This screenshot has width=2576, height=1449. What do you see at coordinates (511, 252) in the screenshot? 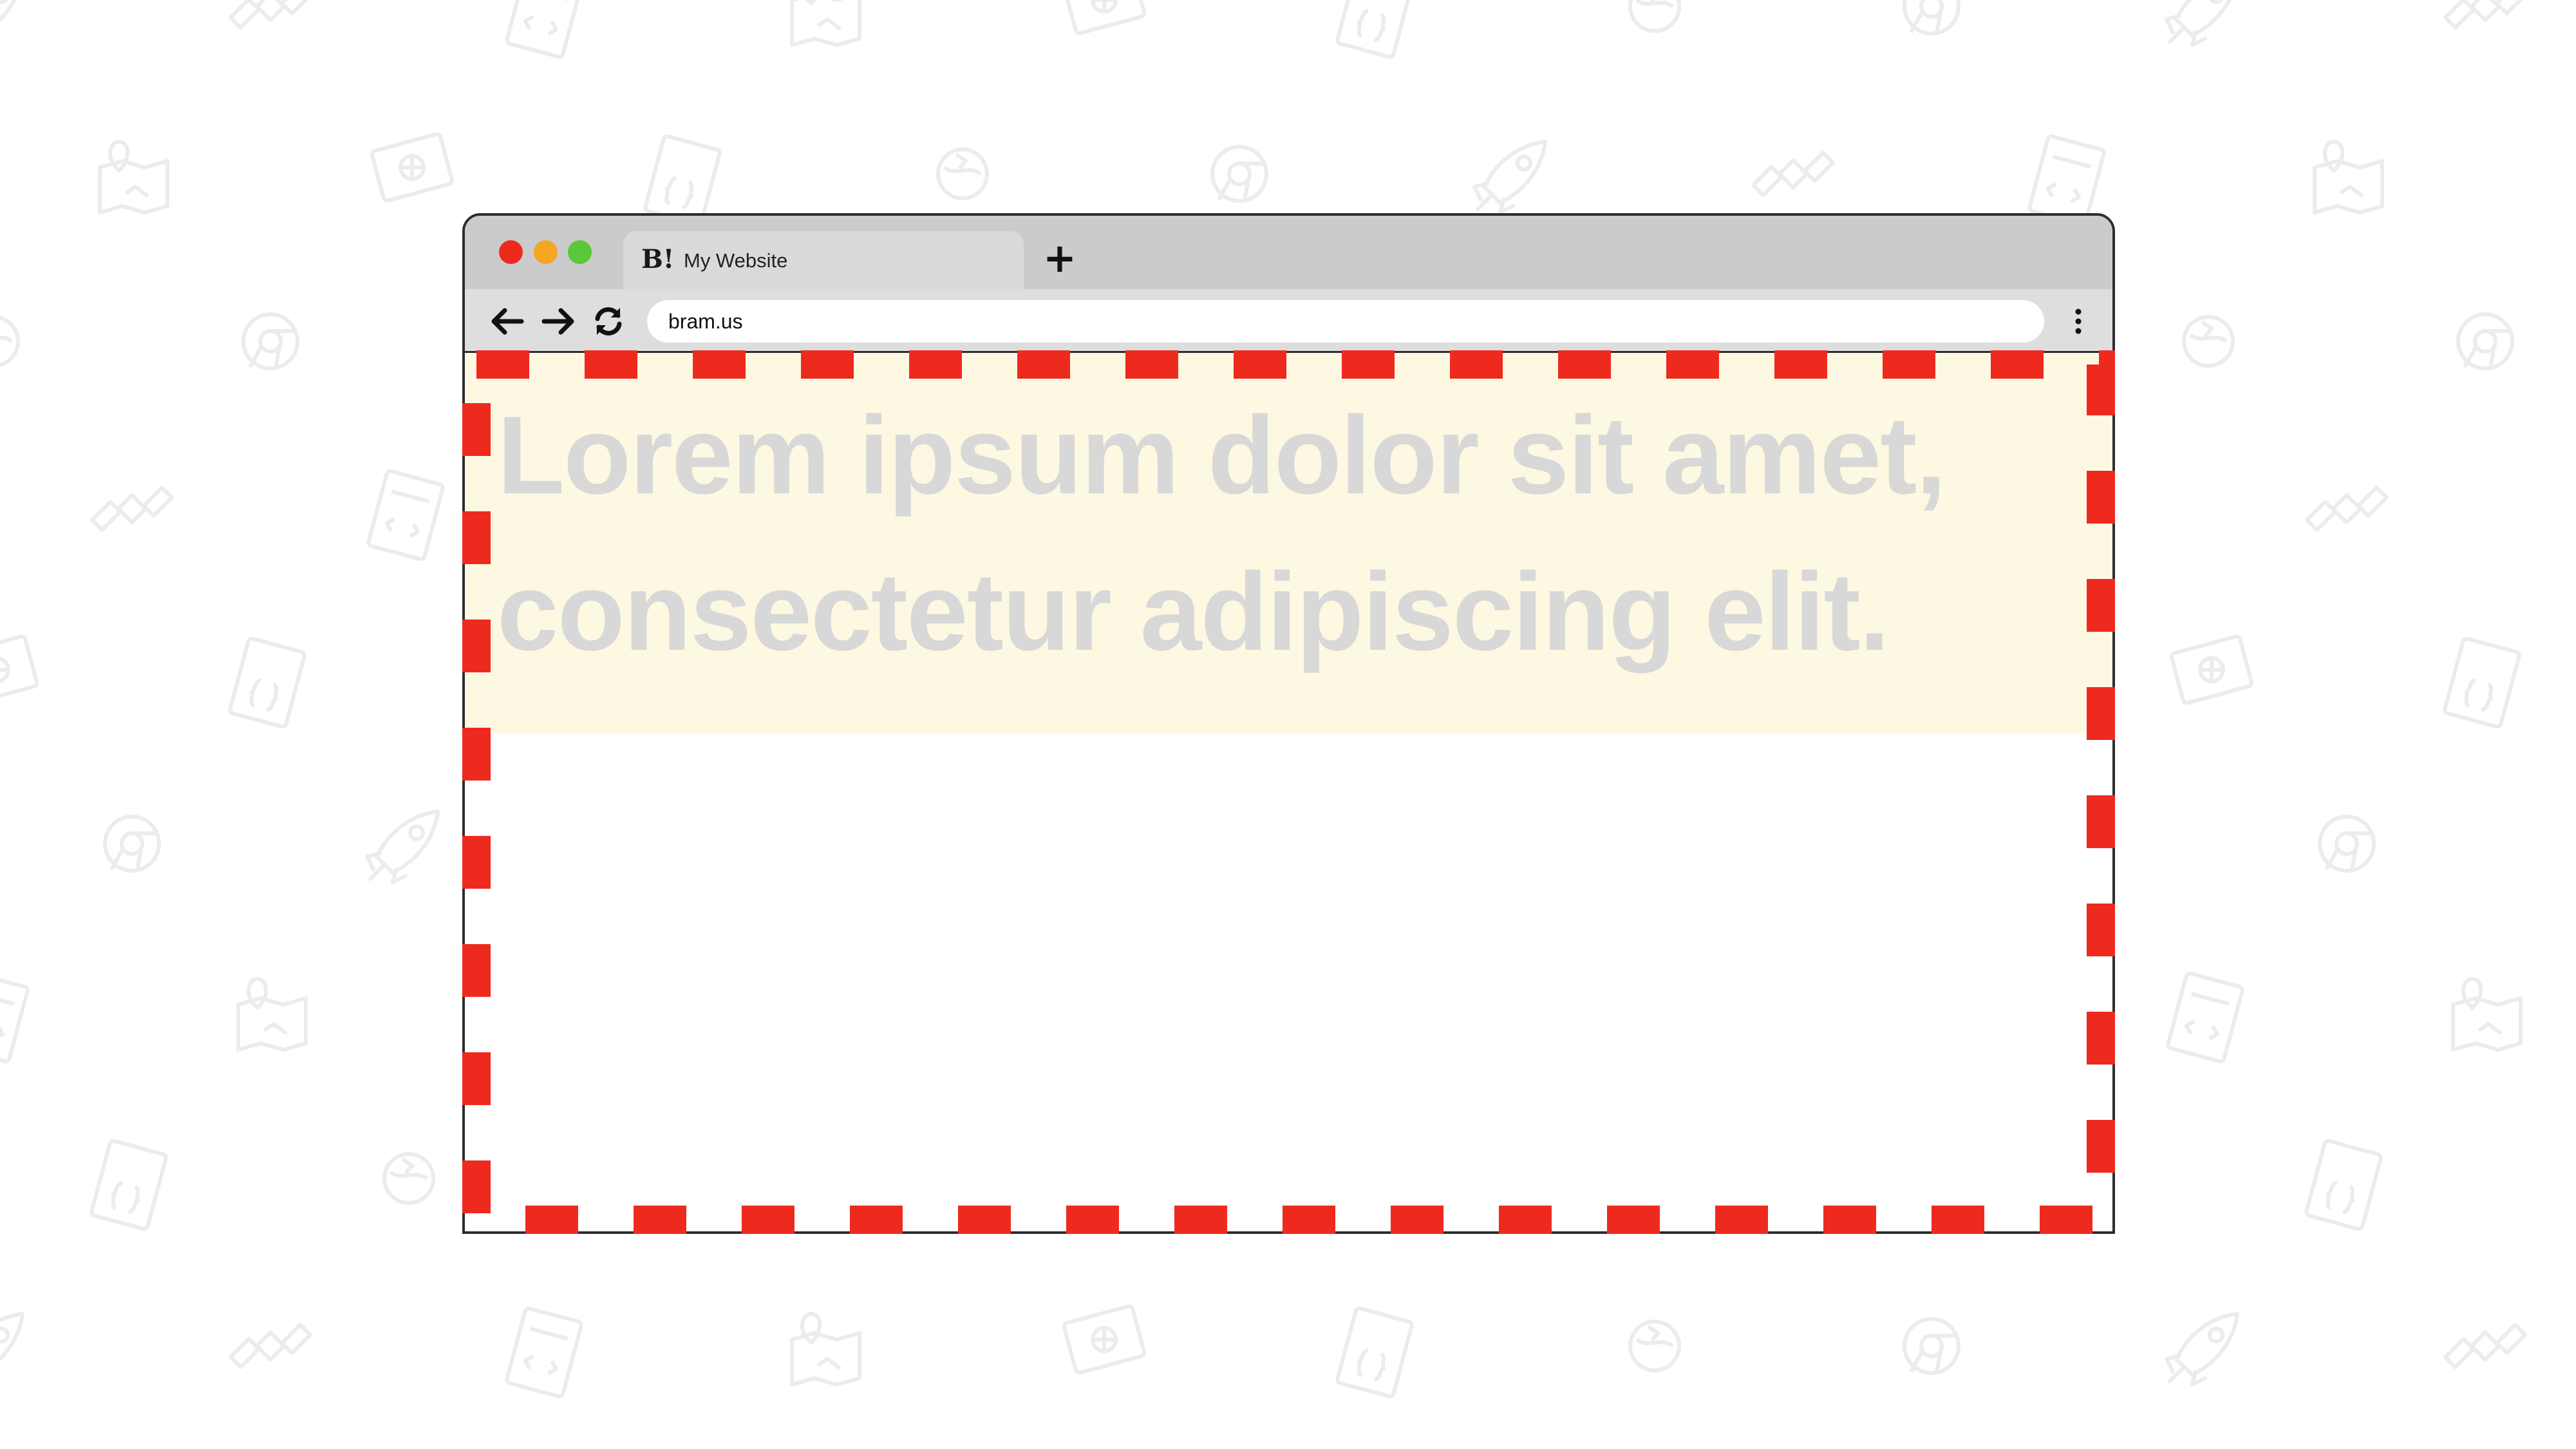
I see `close-window-button` at bounding box center [511, 252].